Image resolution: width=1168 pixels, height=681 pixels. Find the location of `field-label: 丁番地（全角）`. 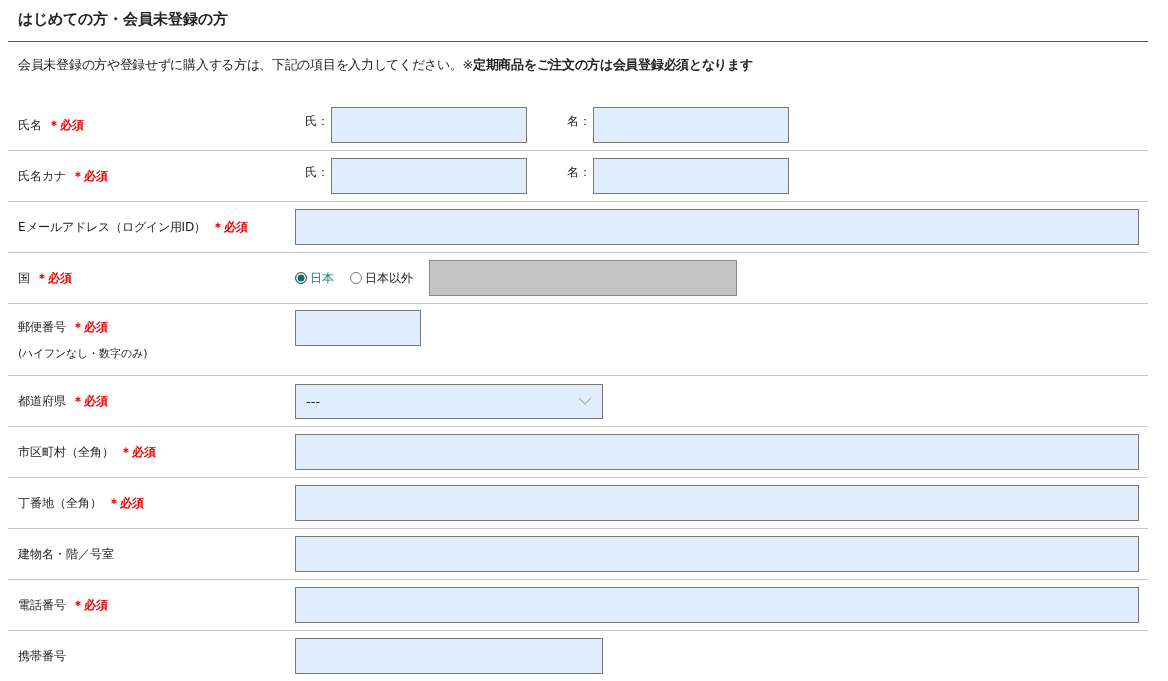

field-label: 丁番地（全角） is located at coordinates (60, 503).